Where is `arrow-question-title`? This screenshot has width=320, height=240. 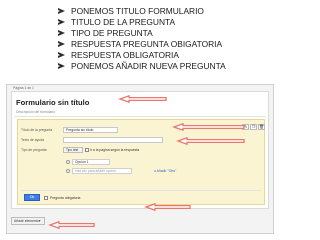
arrow-question-title is located at coordinates (208, 127).